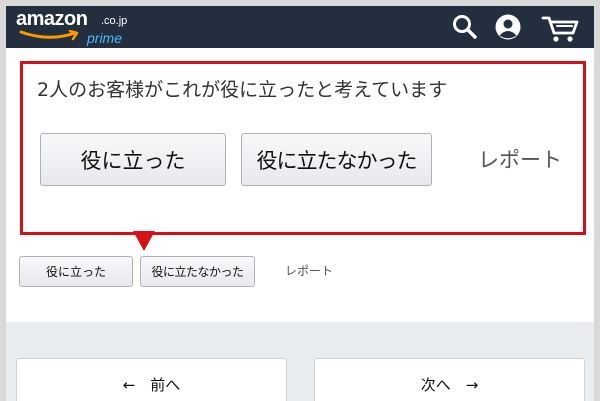 This screenshot has height=401, width=600. I want to click on cart-icon, so click(561, 29).